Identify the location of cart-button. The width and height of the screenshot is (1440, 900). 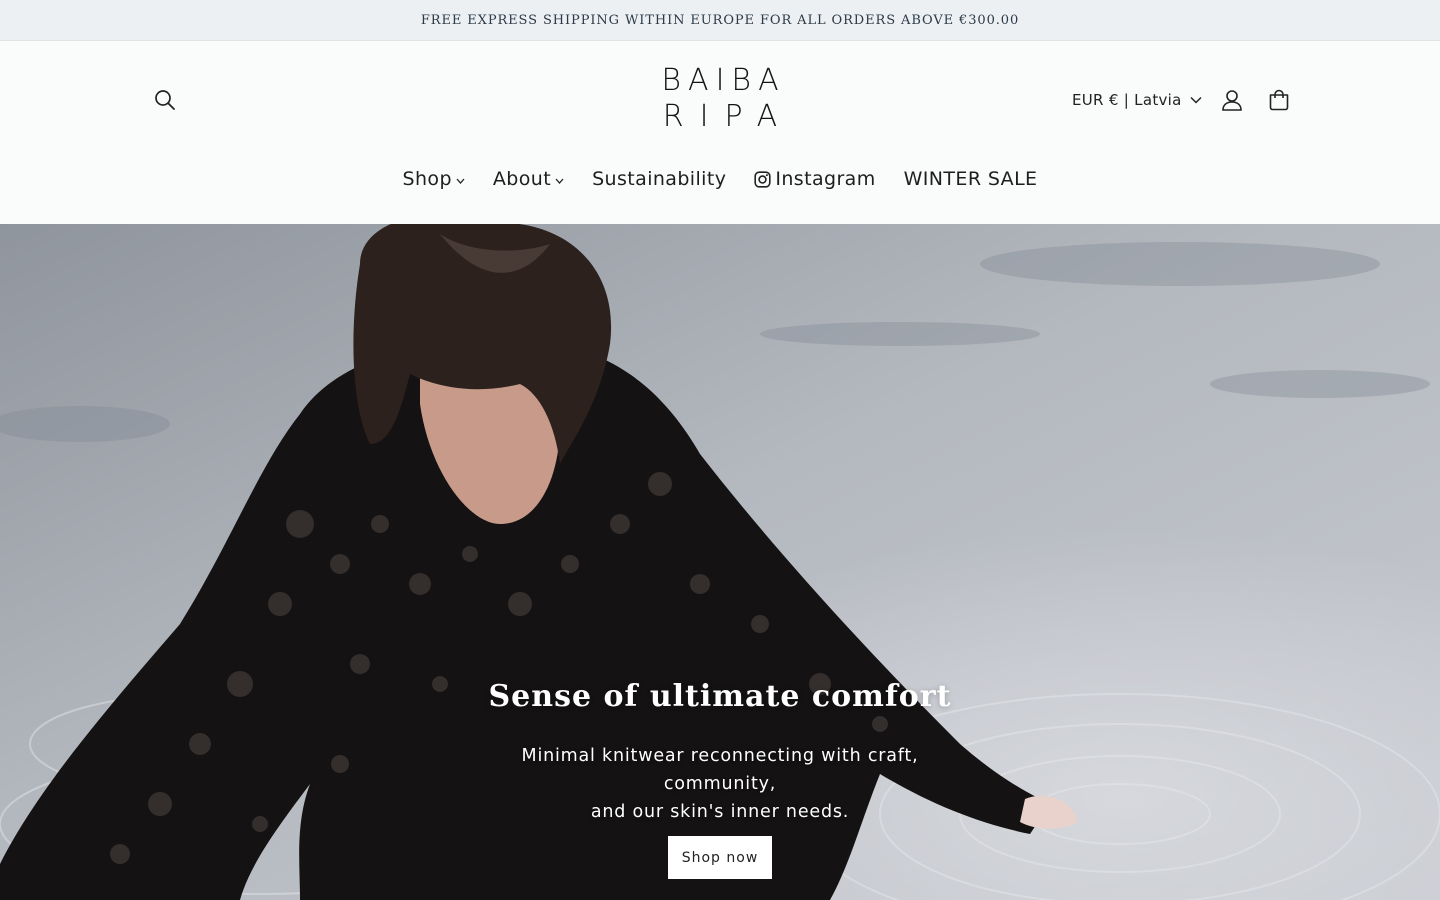
(1279, 100).